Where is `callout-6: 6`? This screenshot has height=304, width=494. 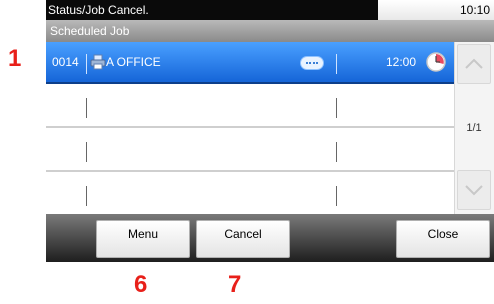 callout-6: 6 is located at coordinates (141, 284).